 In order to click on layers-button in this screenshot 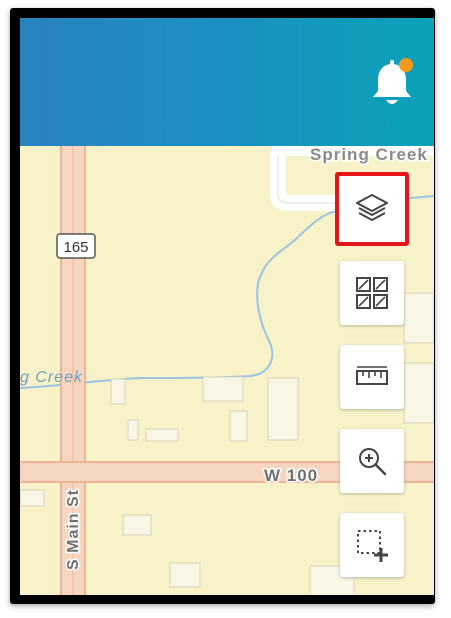, I will do `click(372, 209)`.